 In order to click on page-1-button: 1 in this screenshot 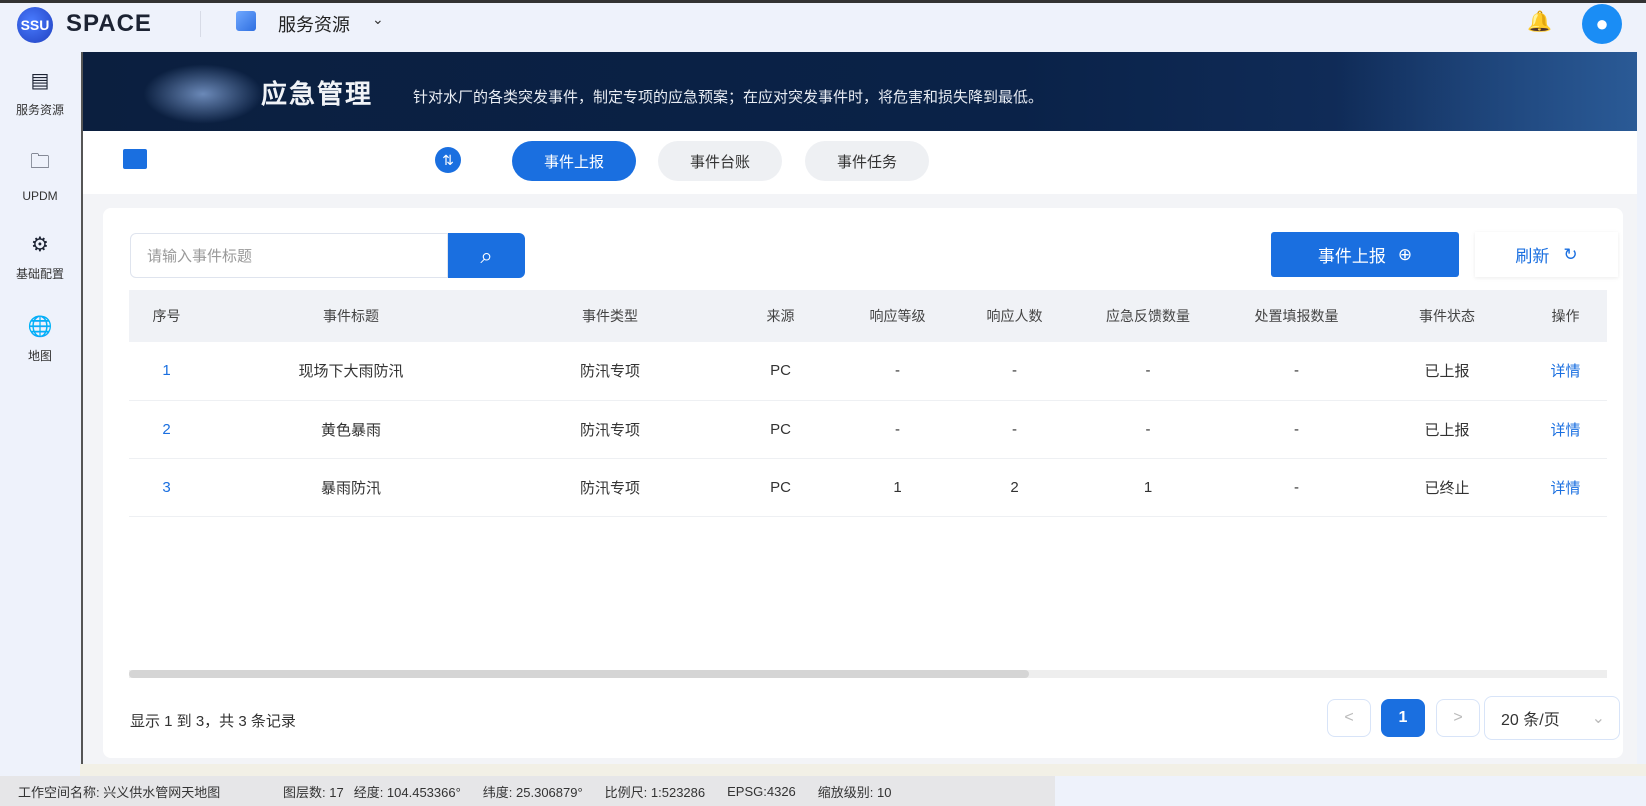, I will do `click(1403, 718)`.